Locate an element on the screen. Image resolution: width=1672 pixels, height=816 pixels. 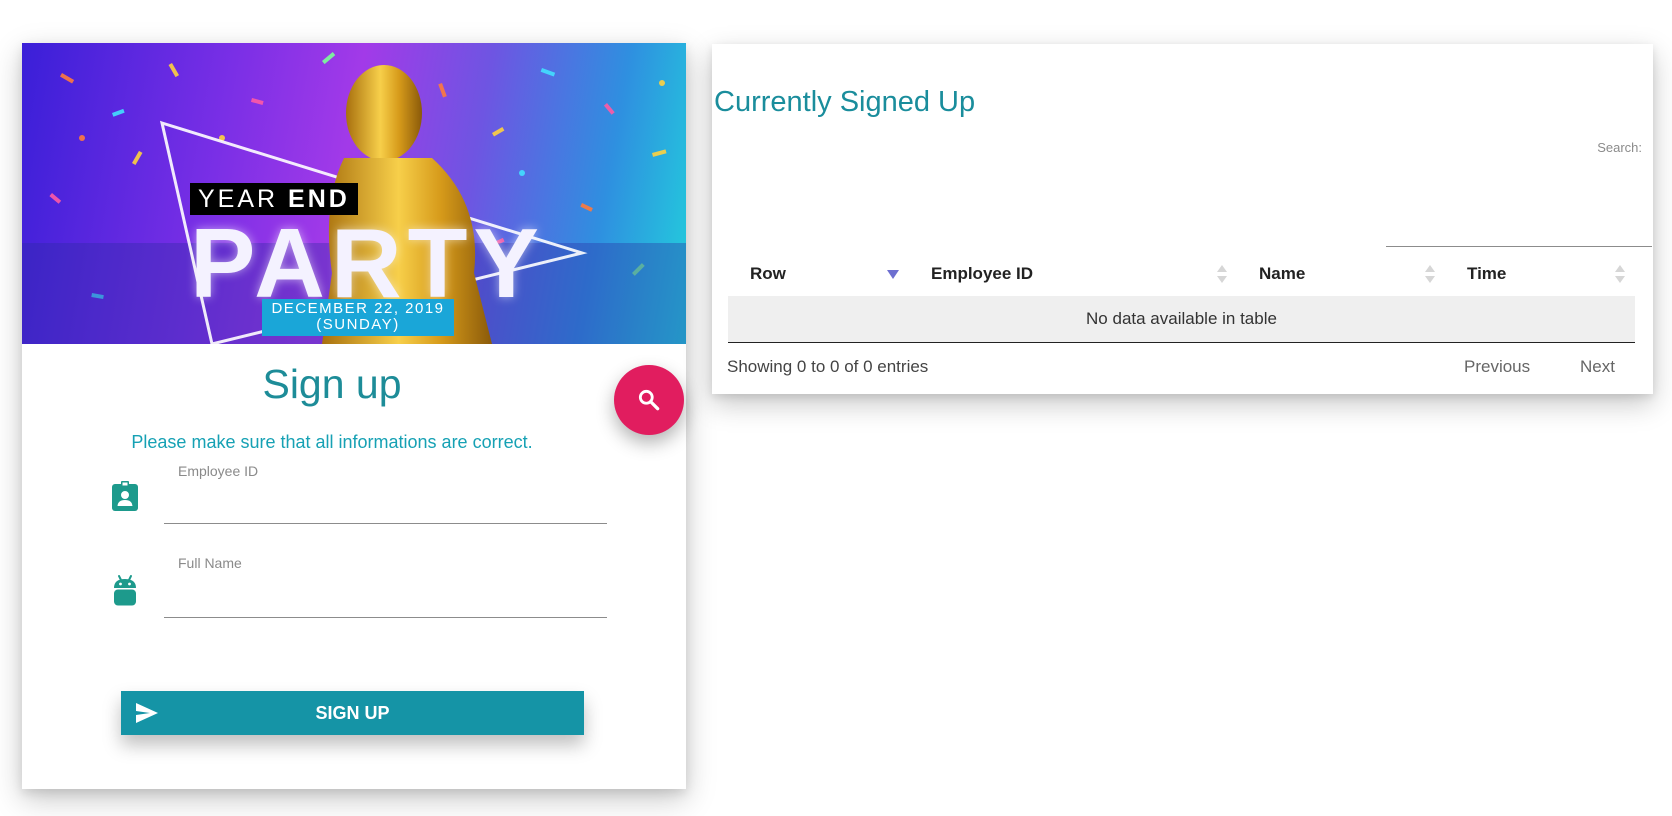
employee-id-label: Employee ID is located at coordinates (218, 471).